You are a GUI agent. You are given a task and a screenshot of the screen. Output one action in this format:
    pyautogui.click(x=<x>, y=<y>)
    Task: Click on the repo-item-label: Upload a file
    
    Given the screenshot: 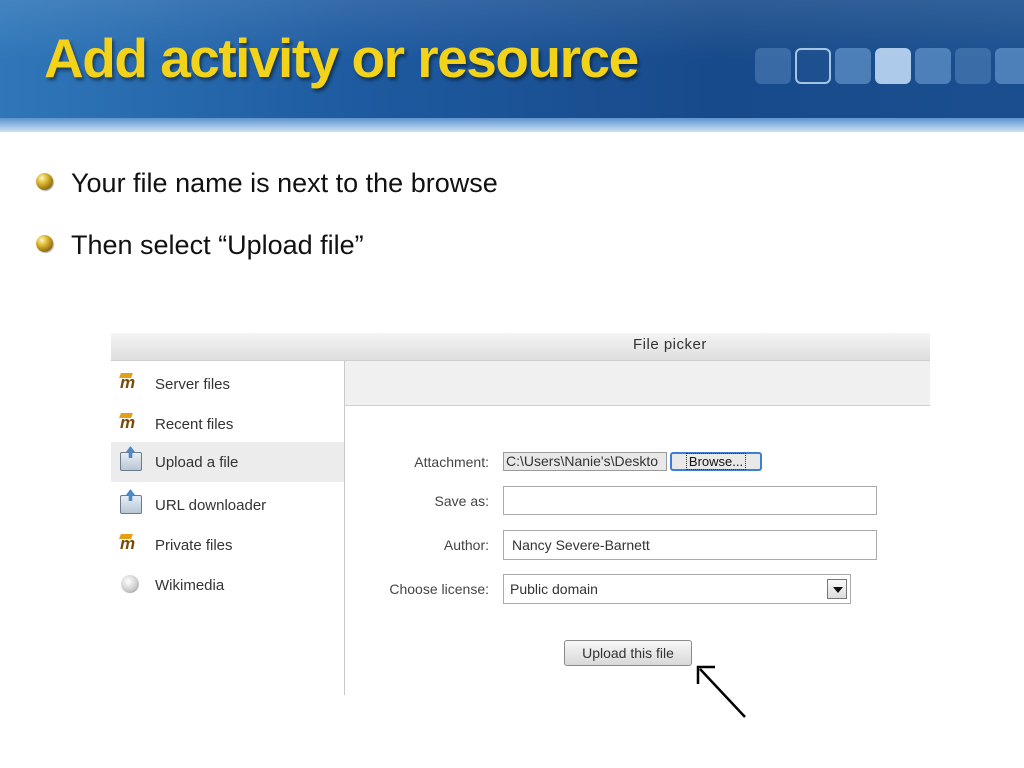 What is the action you would take?
    pyautogui.click(x=197, y=462)
    